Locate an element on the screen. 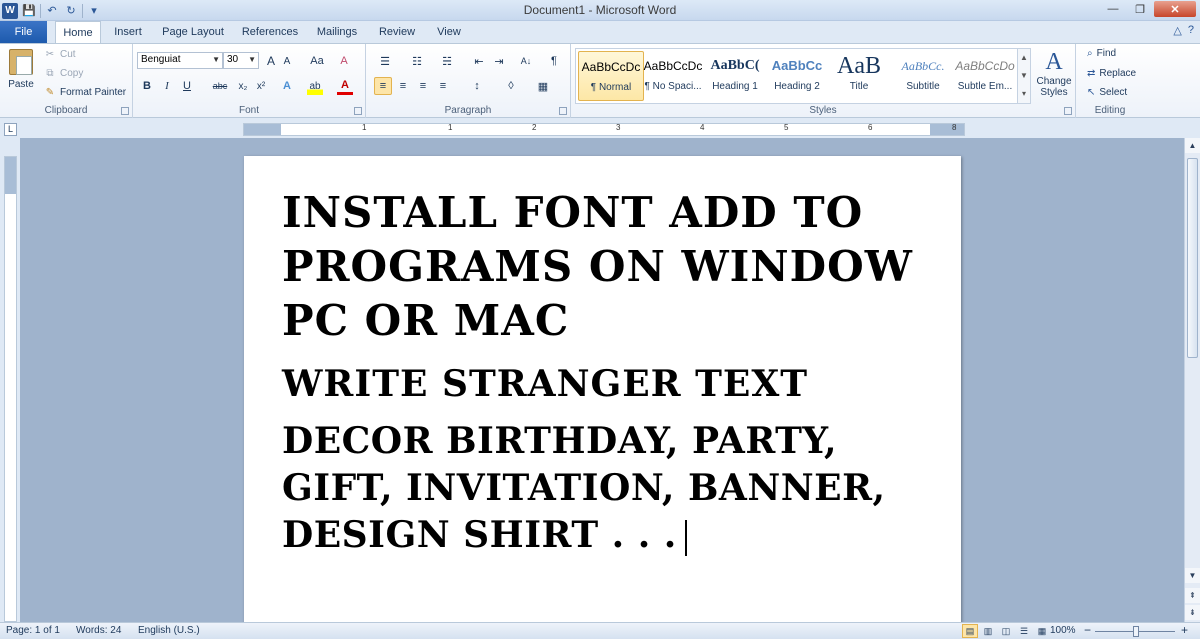  ruler-number: 1 is located at coordinates (364, 127).